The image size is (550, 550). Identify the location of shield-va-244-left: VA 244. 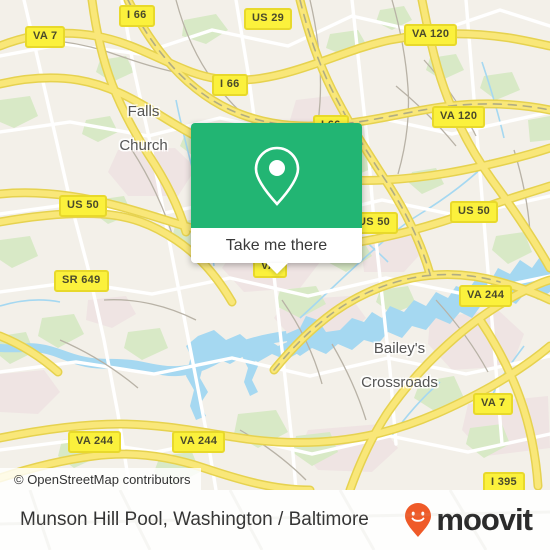
(95, 442).